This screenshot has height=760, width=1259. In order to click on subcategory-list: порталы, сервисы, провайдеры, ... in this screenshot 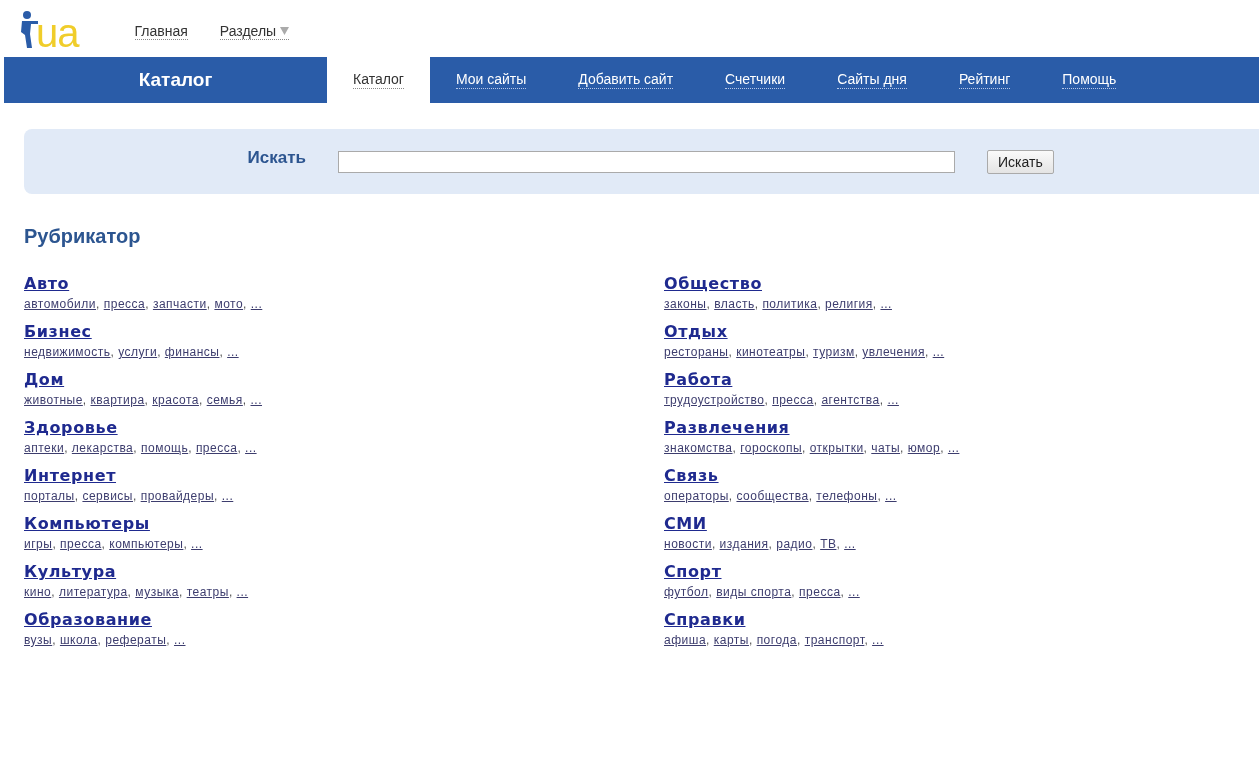, I will do `click(129, 496)`.